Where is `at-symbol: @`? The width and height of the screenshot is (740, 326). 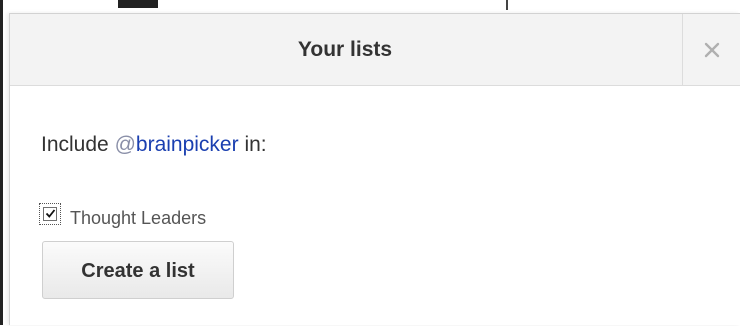 at-symbol: @ is located at coordinates (125, 144).